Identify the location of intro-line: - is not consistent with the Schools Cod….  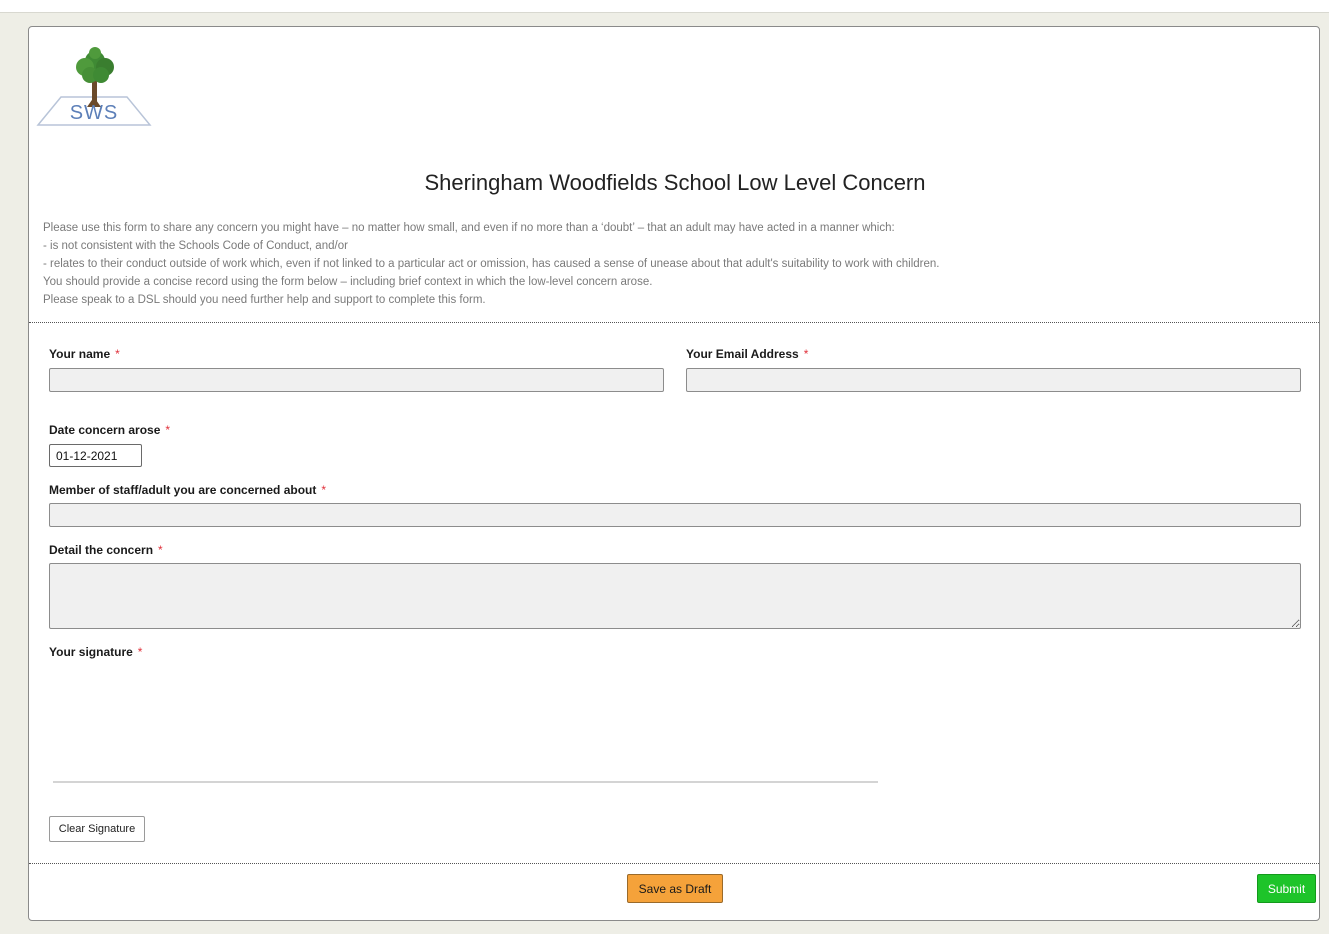
(195, 246).